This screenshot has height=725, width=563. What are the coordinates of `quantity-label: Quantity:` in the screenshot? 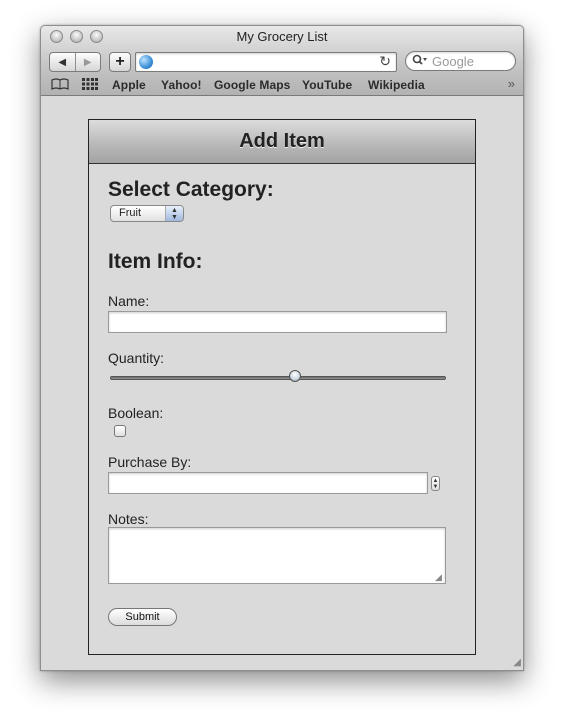 It's located at (136, 358).